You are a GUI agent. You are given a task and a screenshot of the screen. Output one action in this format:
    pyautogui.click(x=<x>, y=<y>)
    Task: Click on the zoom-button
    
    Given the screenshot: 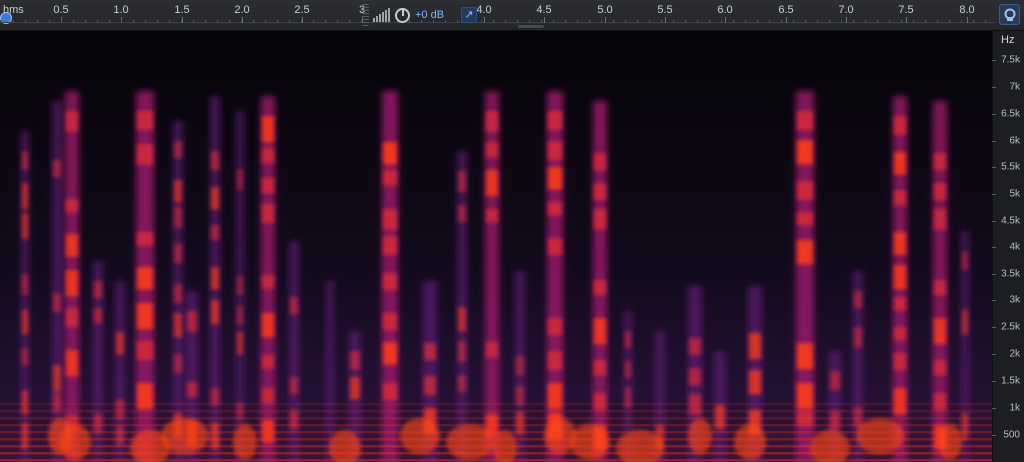 What is the action you would take?
    pyautogui.click(x=1009, y=14)
    